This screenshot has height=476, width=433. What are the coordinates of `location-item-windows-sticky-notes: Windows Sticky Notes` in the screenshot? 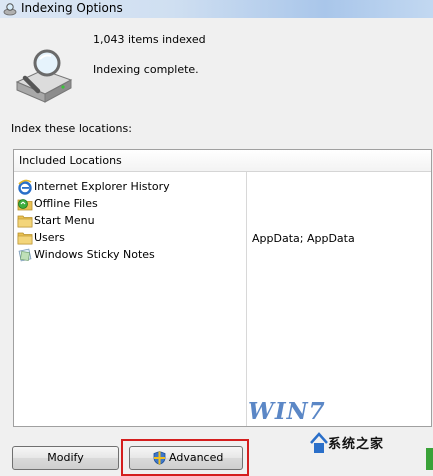 It's located at (131, 255).